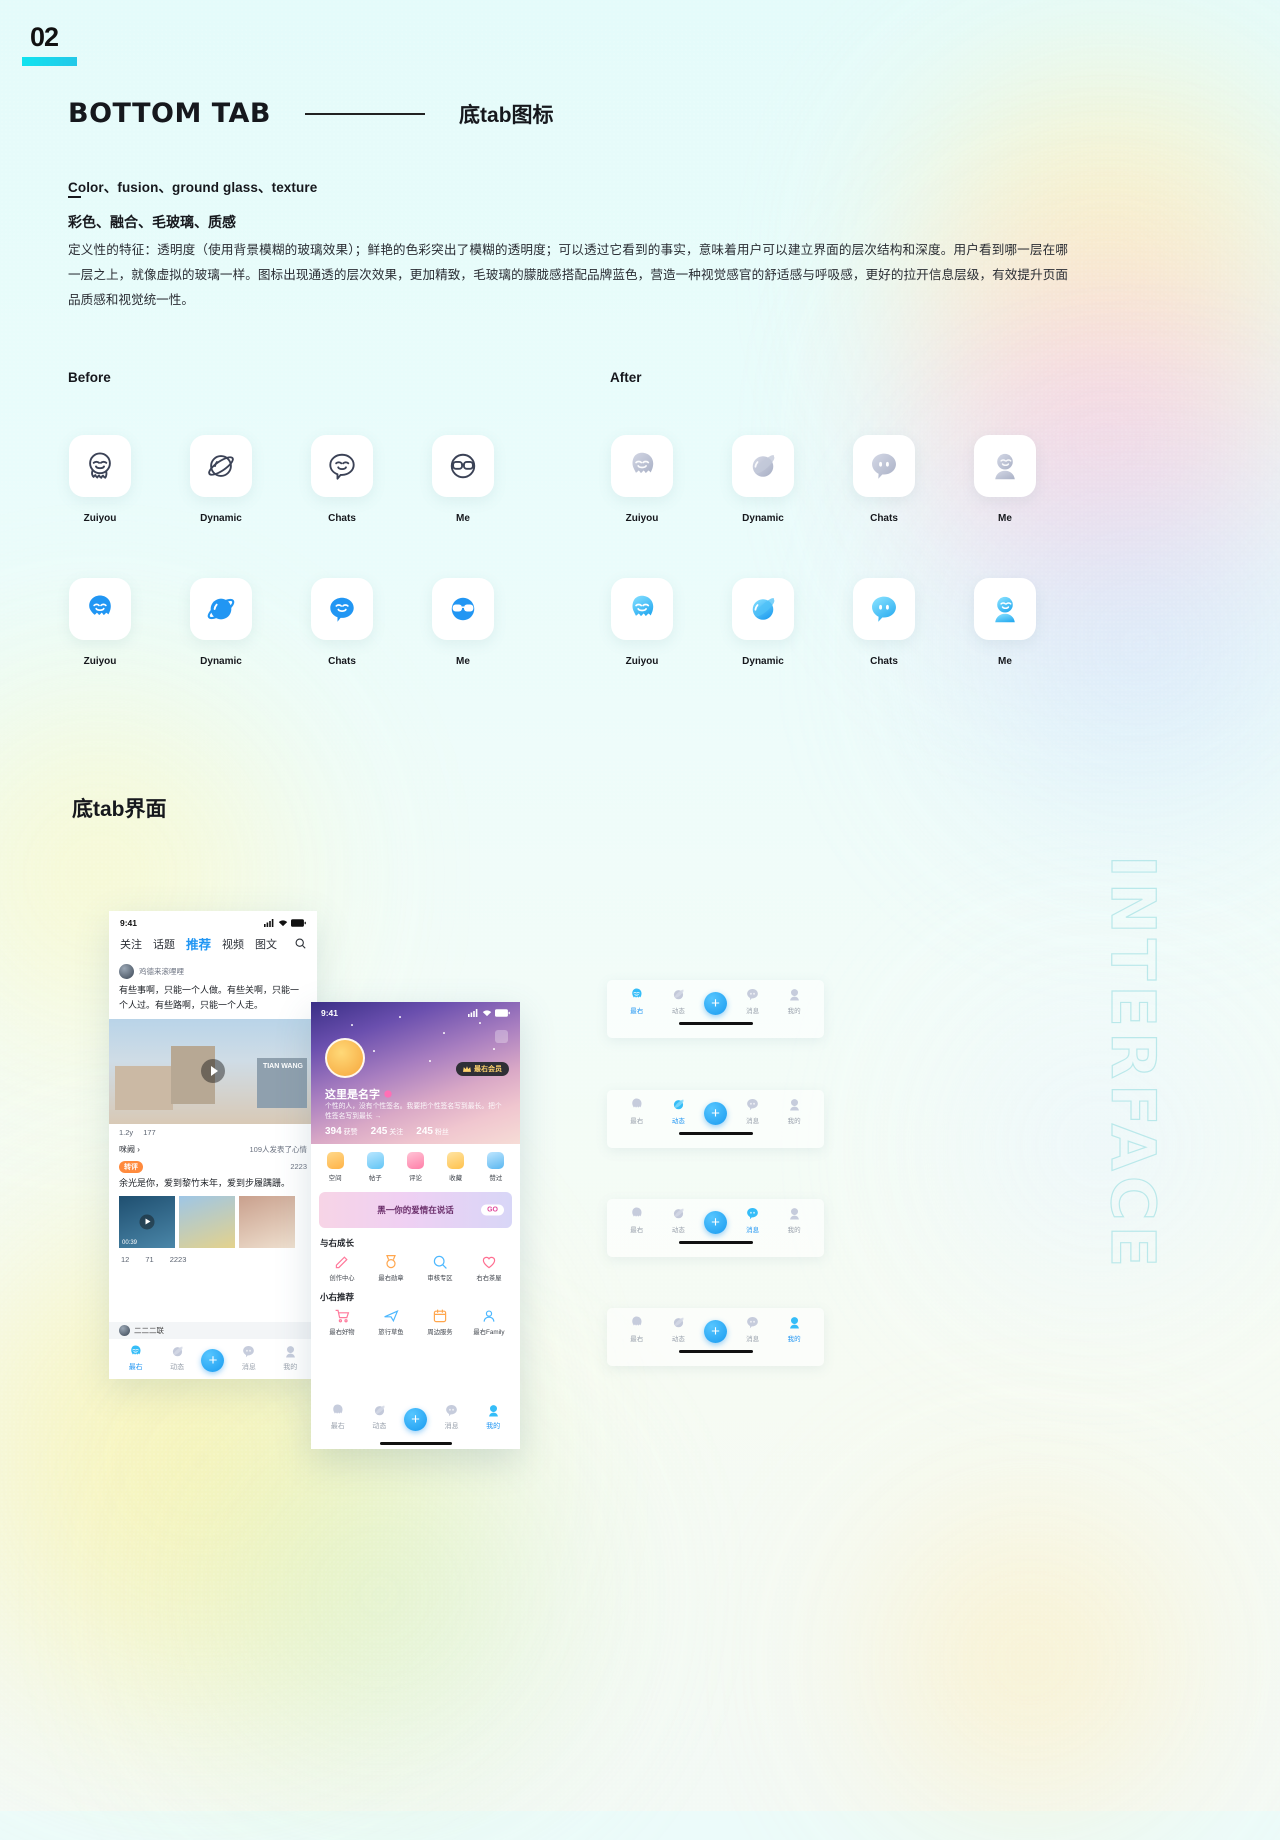 This screenshot has width=1280, height=1840. Describe the element at coordinates (715, 1003) in the screenshot. I see `spec1-compose-button: +` at that location.